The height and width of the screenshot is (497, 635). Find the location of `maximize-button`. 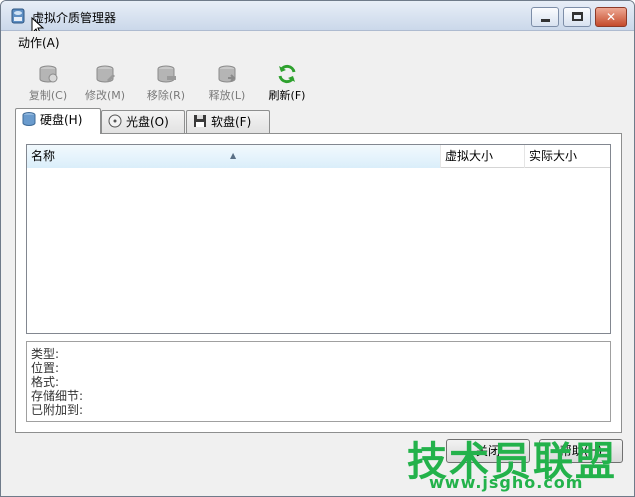

maximize-button is located at coordinates (577, 17).